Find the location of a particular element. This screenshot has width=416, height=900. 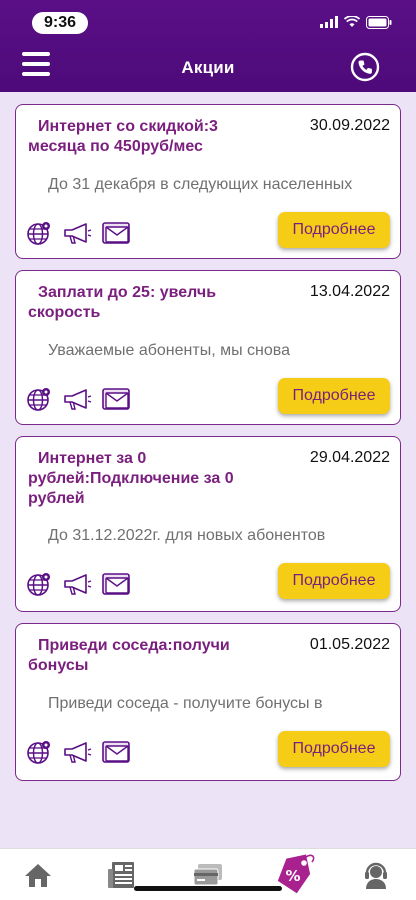

promo-description: Уважаемые абоненты, мы снова is located at coordinates (169, 350).